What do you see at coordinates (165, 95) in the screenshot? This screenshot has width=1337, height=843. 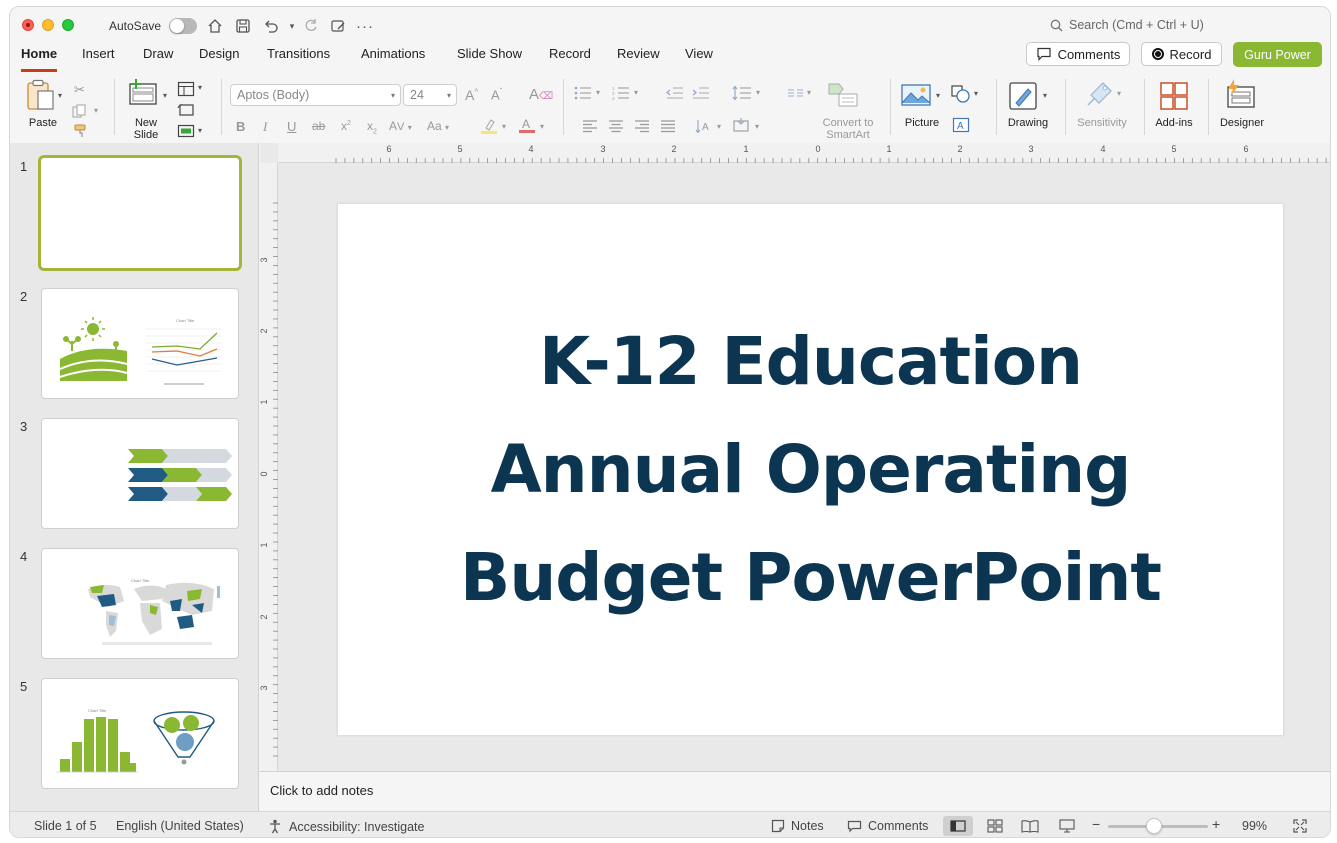 I see `new-slide-dropdown-chevron-icon: ▾` at bounding box center [165, 95].